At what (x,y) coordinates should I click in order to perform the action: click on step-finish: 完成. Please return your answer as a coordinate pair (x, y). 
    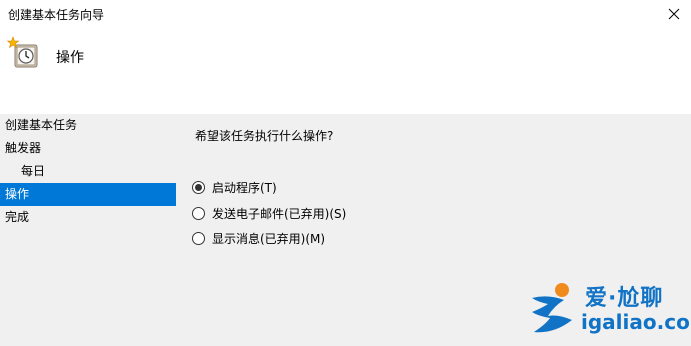
    Looking at the image, I should click on (88, 217).